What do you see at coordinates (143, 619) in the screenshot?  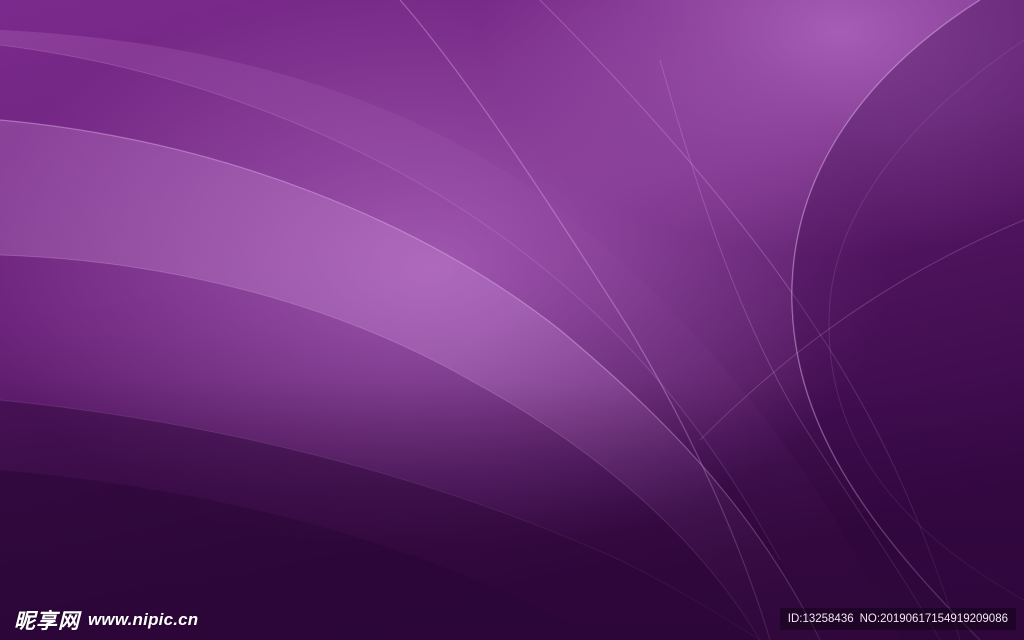 I see `watermark-site: www.nipic.cn` at bounding box center [143, 619].